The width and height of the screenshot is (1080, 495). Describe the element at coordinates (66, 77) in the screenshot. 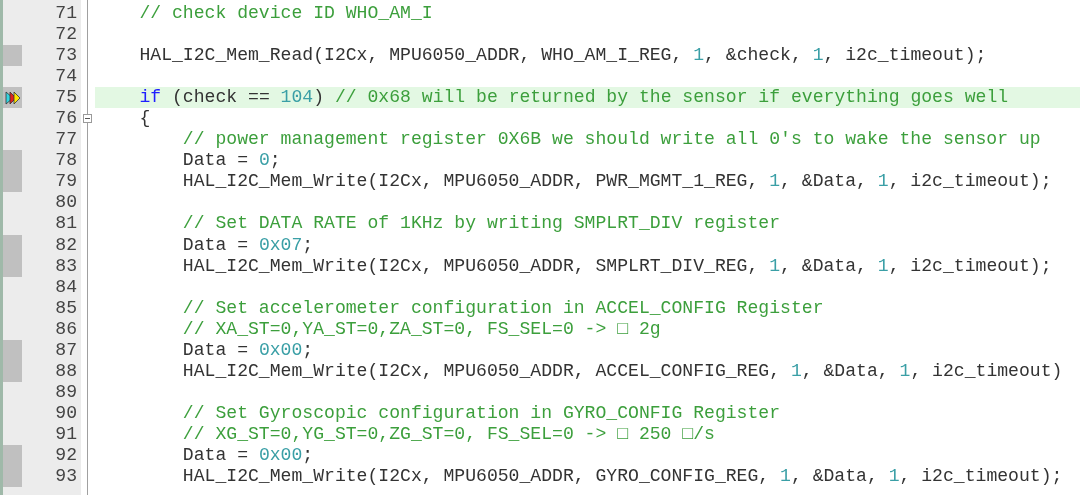

I see `line-number: 74` at that location.